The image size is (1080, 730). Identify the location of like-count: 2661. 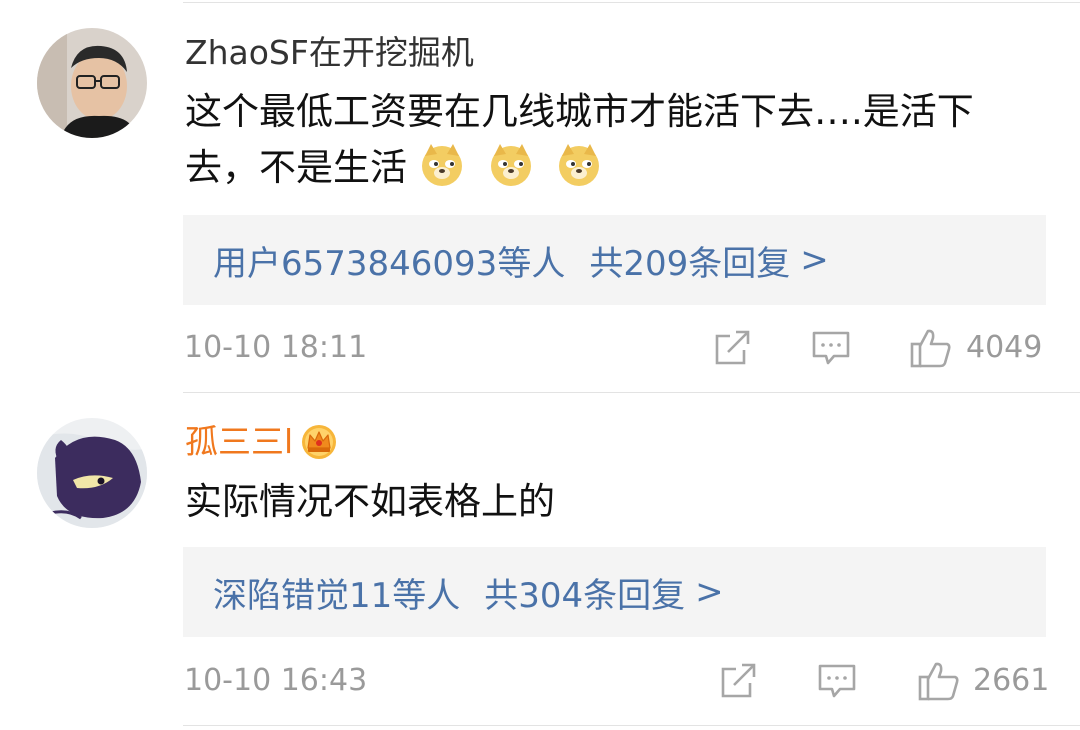
(1011, 680).